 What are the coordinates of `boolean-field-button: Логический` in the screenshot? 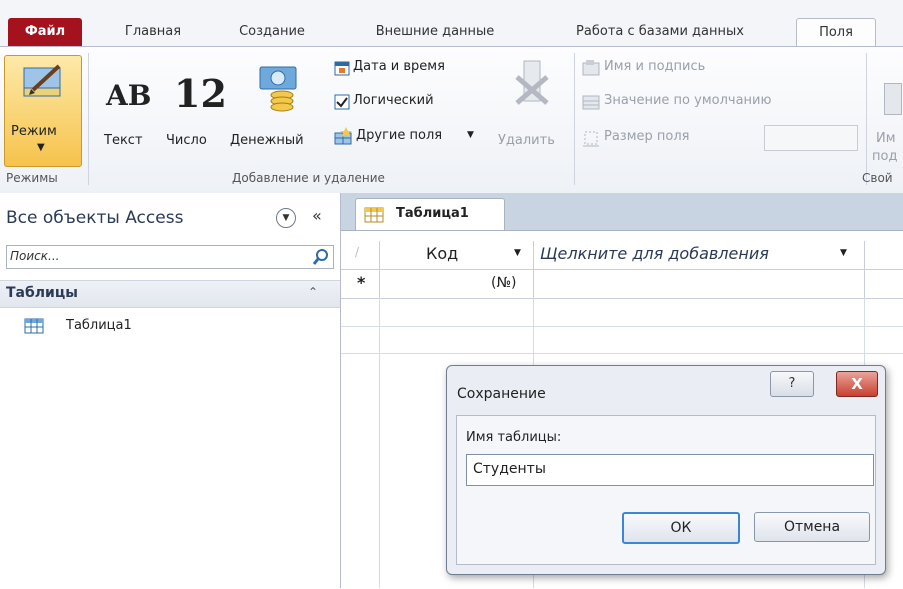 It's located at (409, 102).